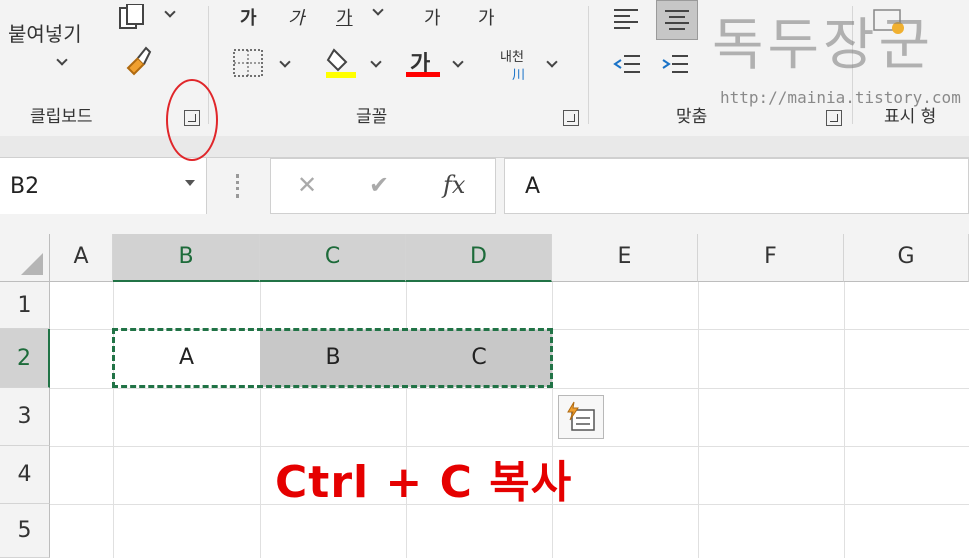  What do you see at coordinates (135, 18) in the screenshot?
I see `copy-icon` at bounding box center [135, 18].